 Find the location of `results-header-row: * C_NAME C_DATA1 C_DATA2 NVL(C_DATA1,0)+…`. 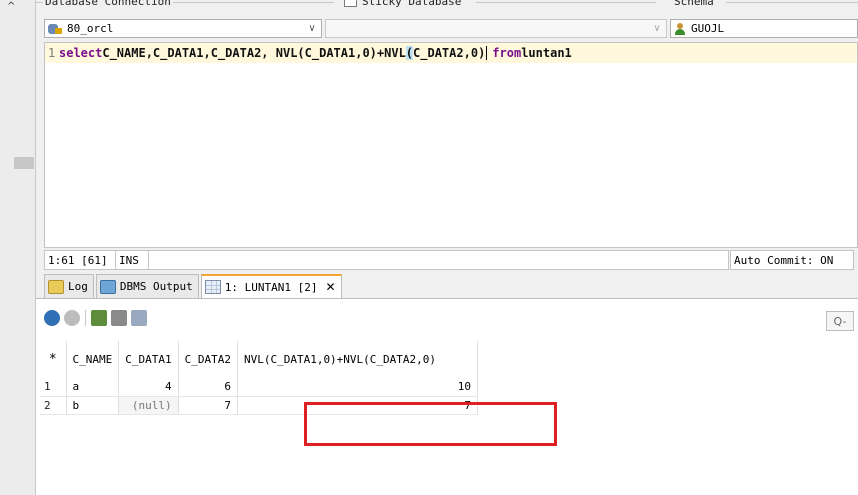

results-header-row: * C_NAME C_DATA1 C_DATA2 NVL(C_DATA1,0)+… is located at coordinates (259, 359).